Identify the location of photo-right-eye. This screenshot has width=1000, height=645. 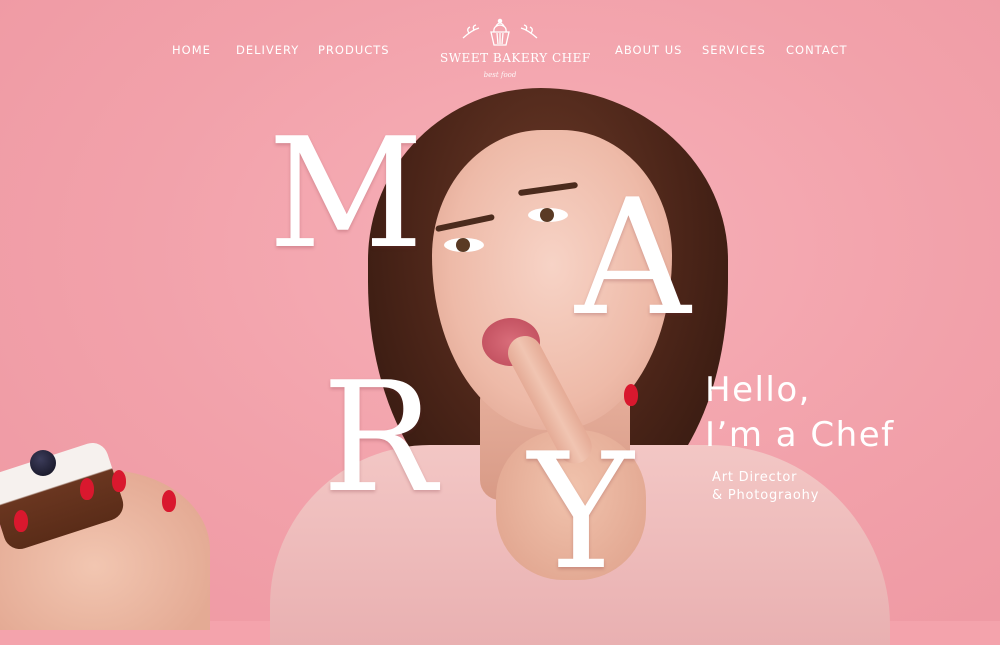
(548, 215).